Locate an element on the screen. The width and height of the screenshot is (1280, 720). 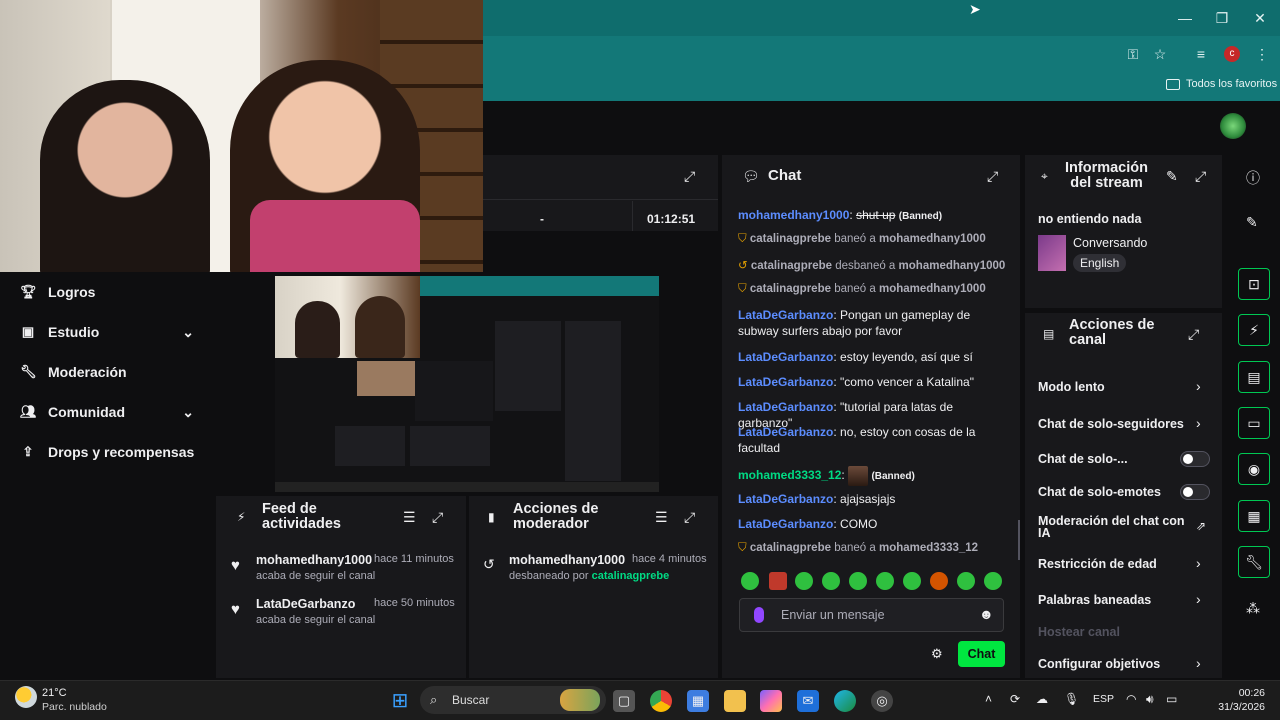
wifi-icon: ◠ is located at coordinates (1131, 699).